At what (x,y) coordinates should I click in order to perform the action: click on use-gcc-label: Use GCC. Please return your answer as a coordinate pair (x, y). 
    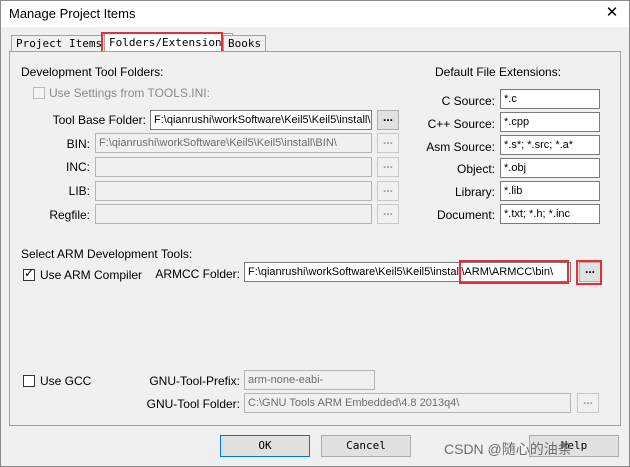
    Looking at the image, I should click on (66, 381).